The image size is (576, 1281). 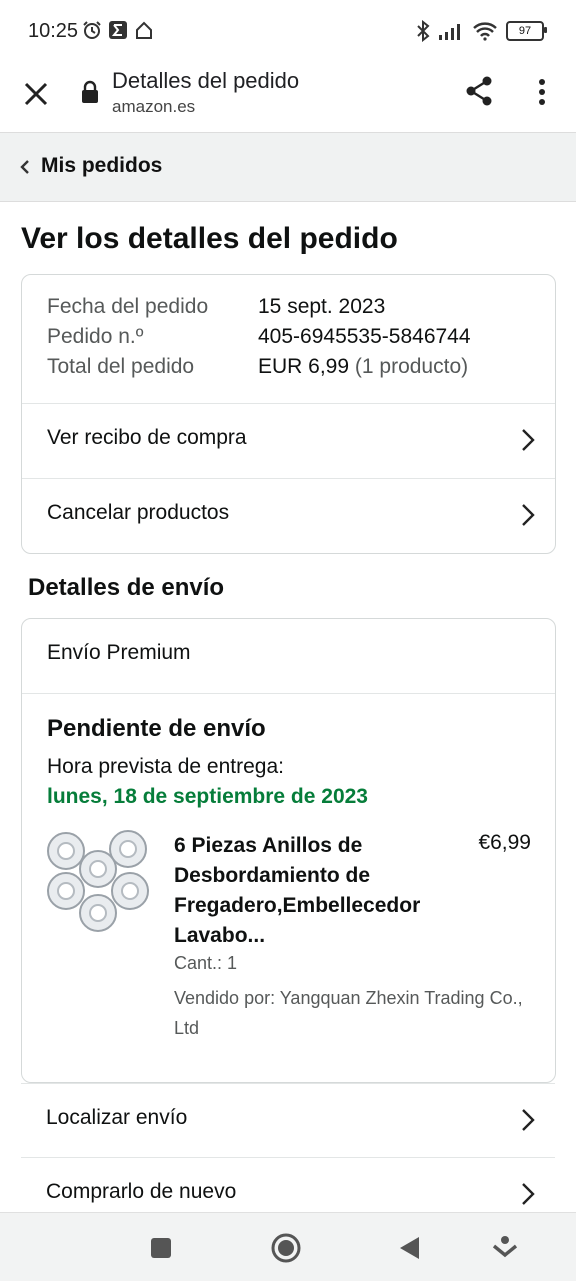 I want to click on system-navigation-bar, so click(x=288, y=1246).